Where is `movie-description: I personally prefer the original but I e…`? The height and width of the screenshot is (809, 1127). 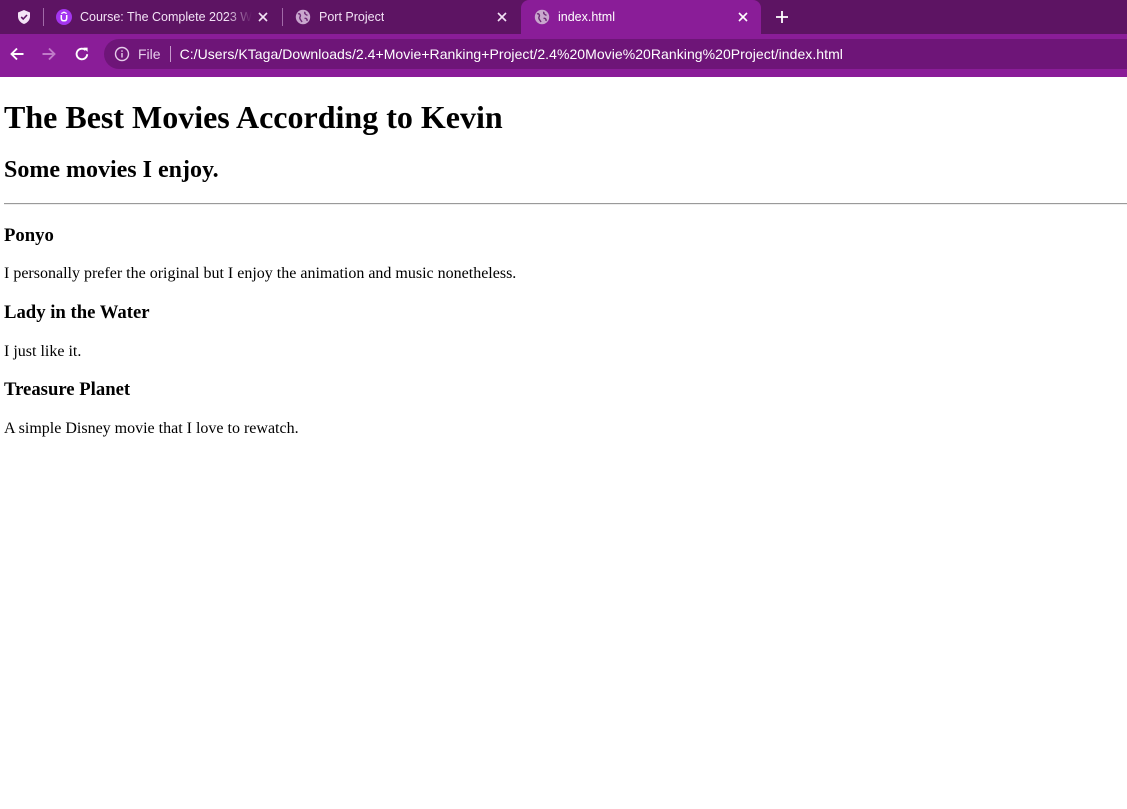 movie-description: I personally prefer the original but I e… is located at coordinates (260, 273).